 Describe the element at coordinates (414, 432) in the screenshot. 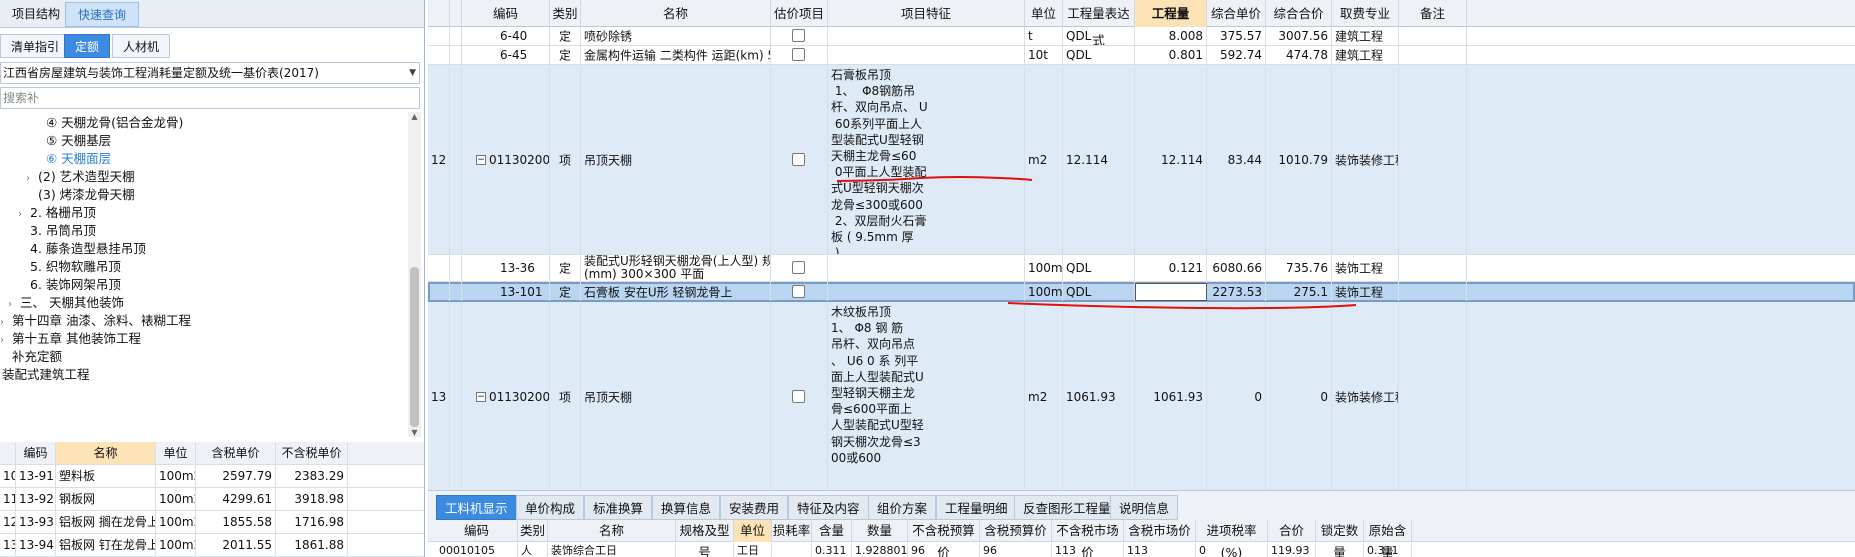

I see `scroll-down-icon: ▼` at that location.